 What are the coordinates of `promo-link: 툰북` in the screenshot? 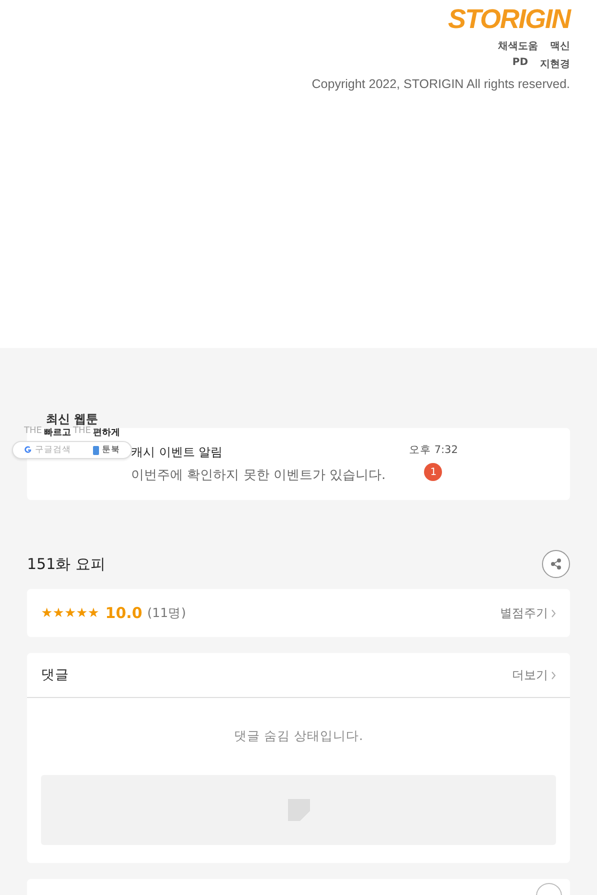 It's located at (106, 450).